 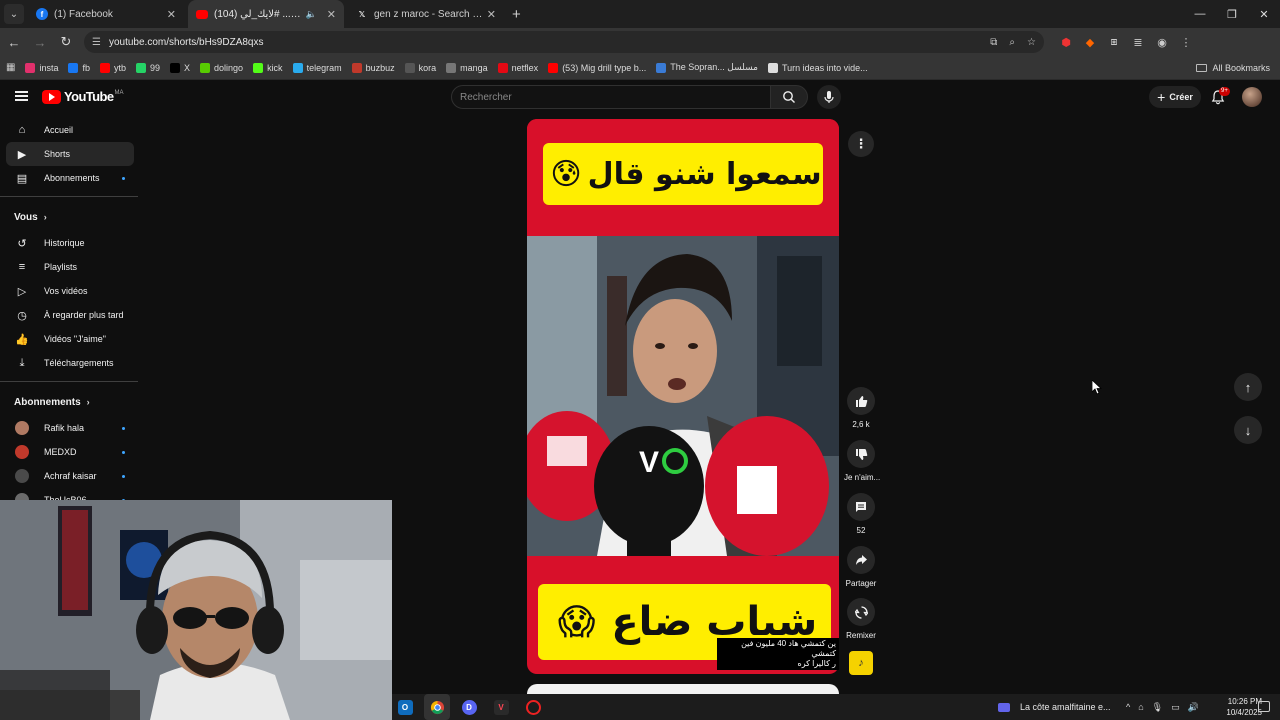 What do you see at coordinates (1181, 97) in the screenshot?
I see `create-label: Créer` at bounding box center [1181, 97].